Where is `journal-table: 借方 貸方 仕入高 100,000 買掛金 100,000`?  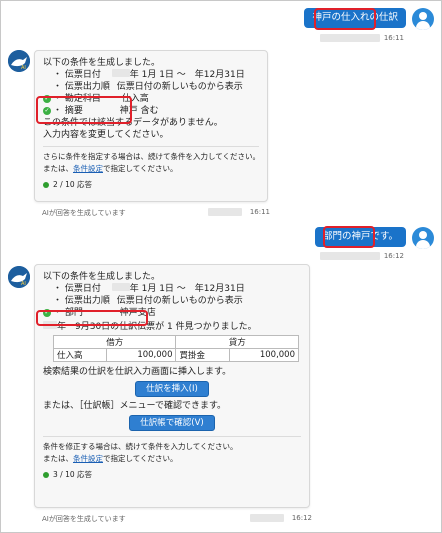
journal-table: 借方 貸方 仕入高 100,000 買掛金 100,000 is located at coordinates (176, 348).